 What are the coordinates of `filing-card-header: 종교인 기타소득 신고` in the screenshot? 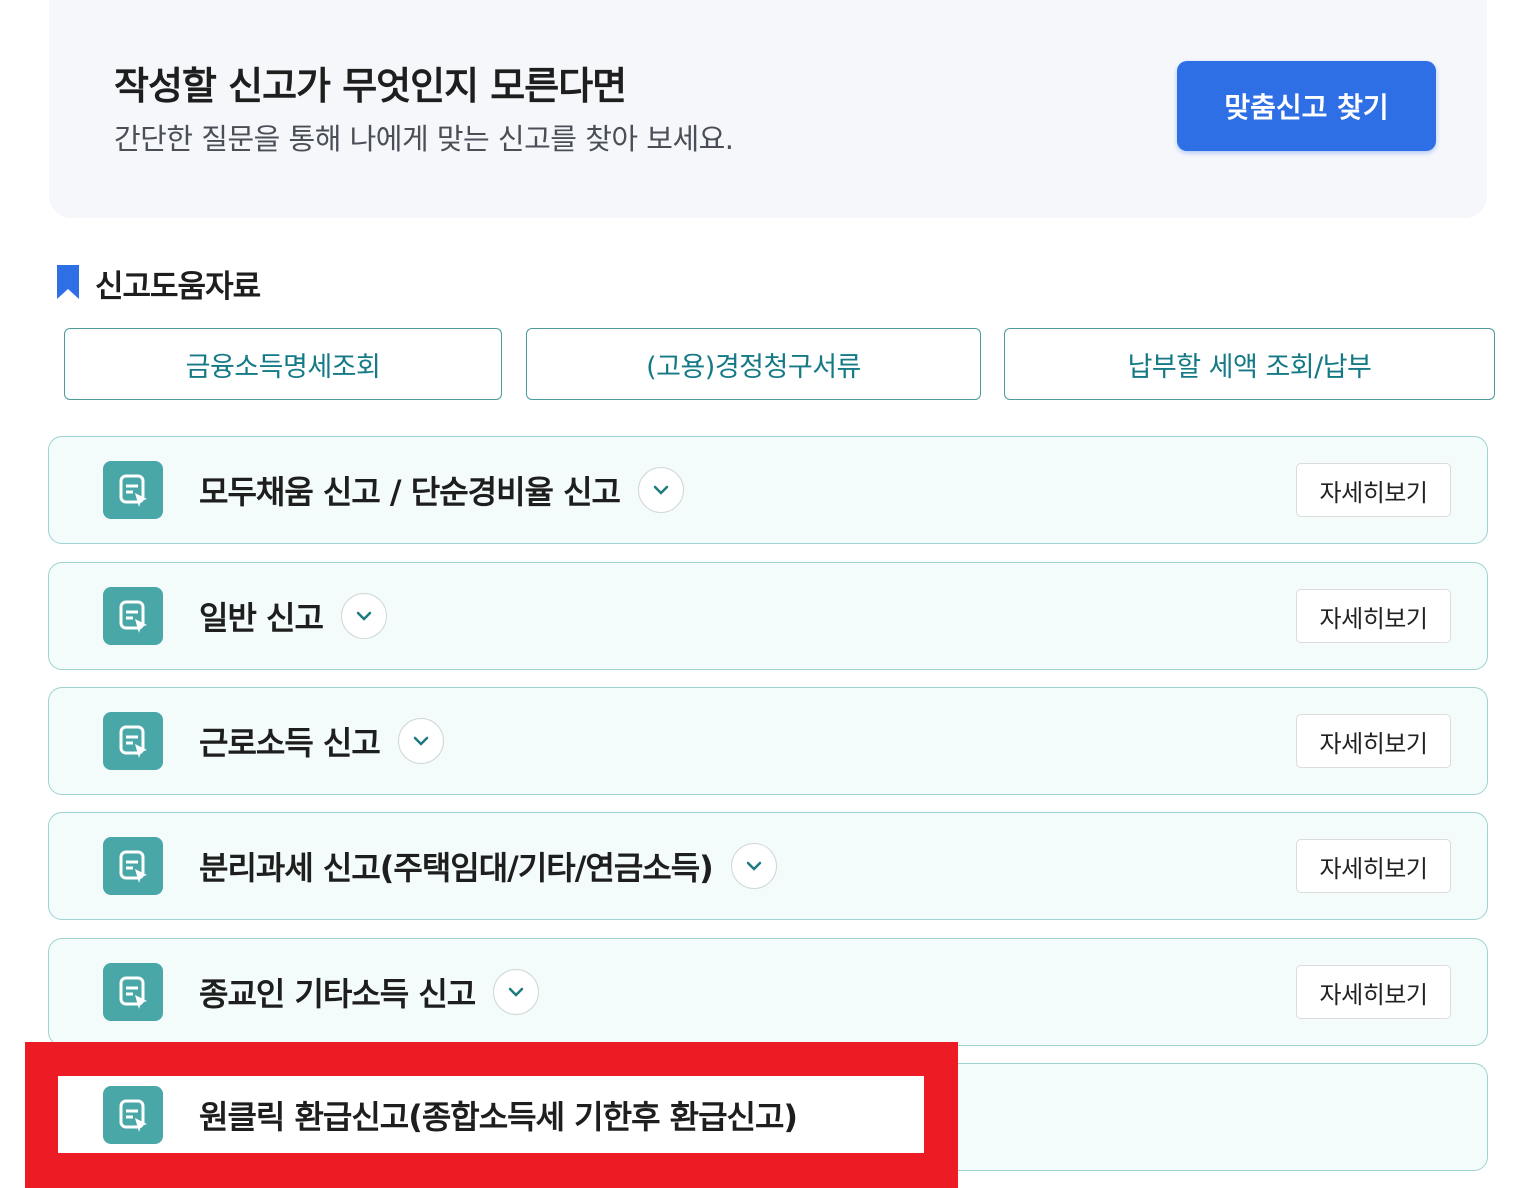 It's located at (369, 991).